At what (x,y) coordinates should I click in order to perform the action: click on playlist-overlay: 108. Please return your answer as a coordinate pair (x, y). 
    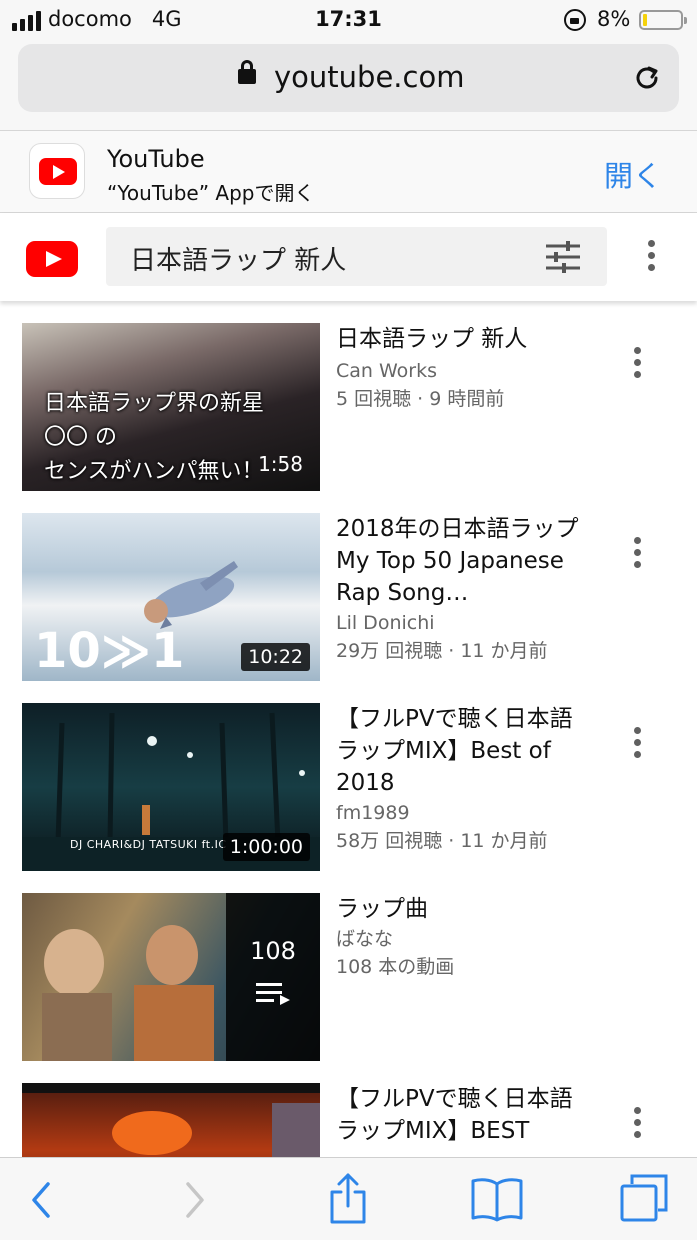
    Looking at the image, I should click on (273, 977).